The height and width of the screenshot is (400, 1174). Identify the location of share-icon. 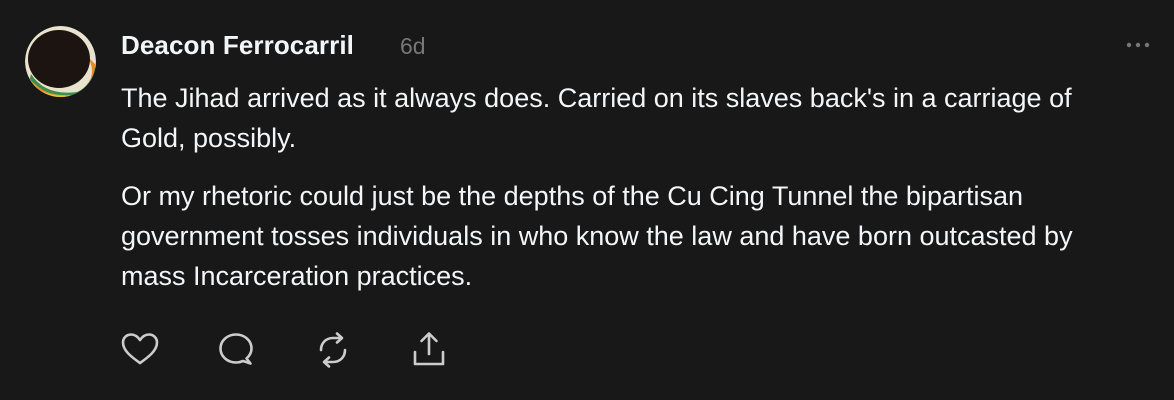
(429, 349).